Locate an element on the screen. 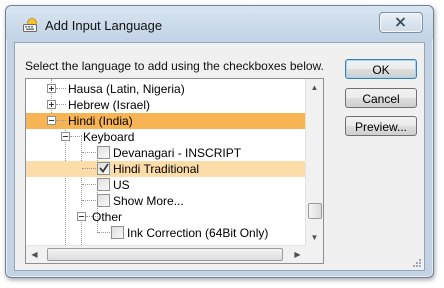 The width and height of the screenshot is (444, 288). checkbox-us is located at coordinates (103, 184).